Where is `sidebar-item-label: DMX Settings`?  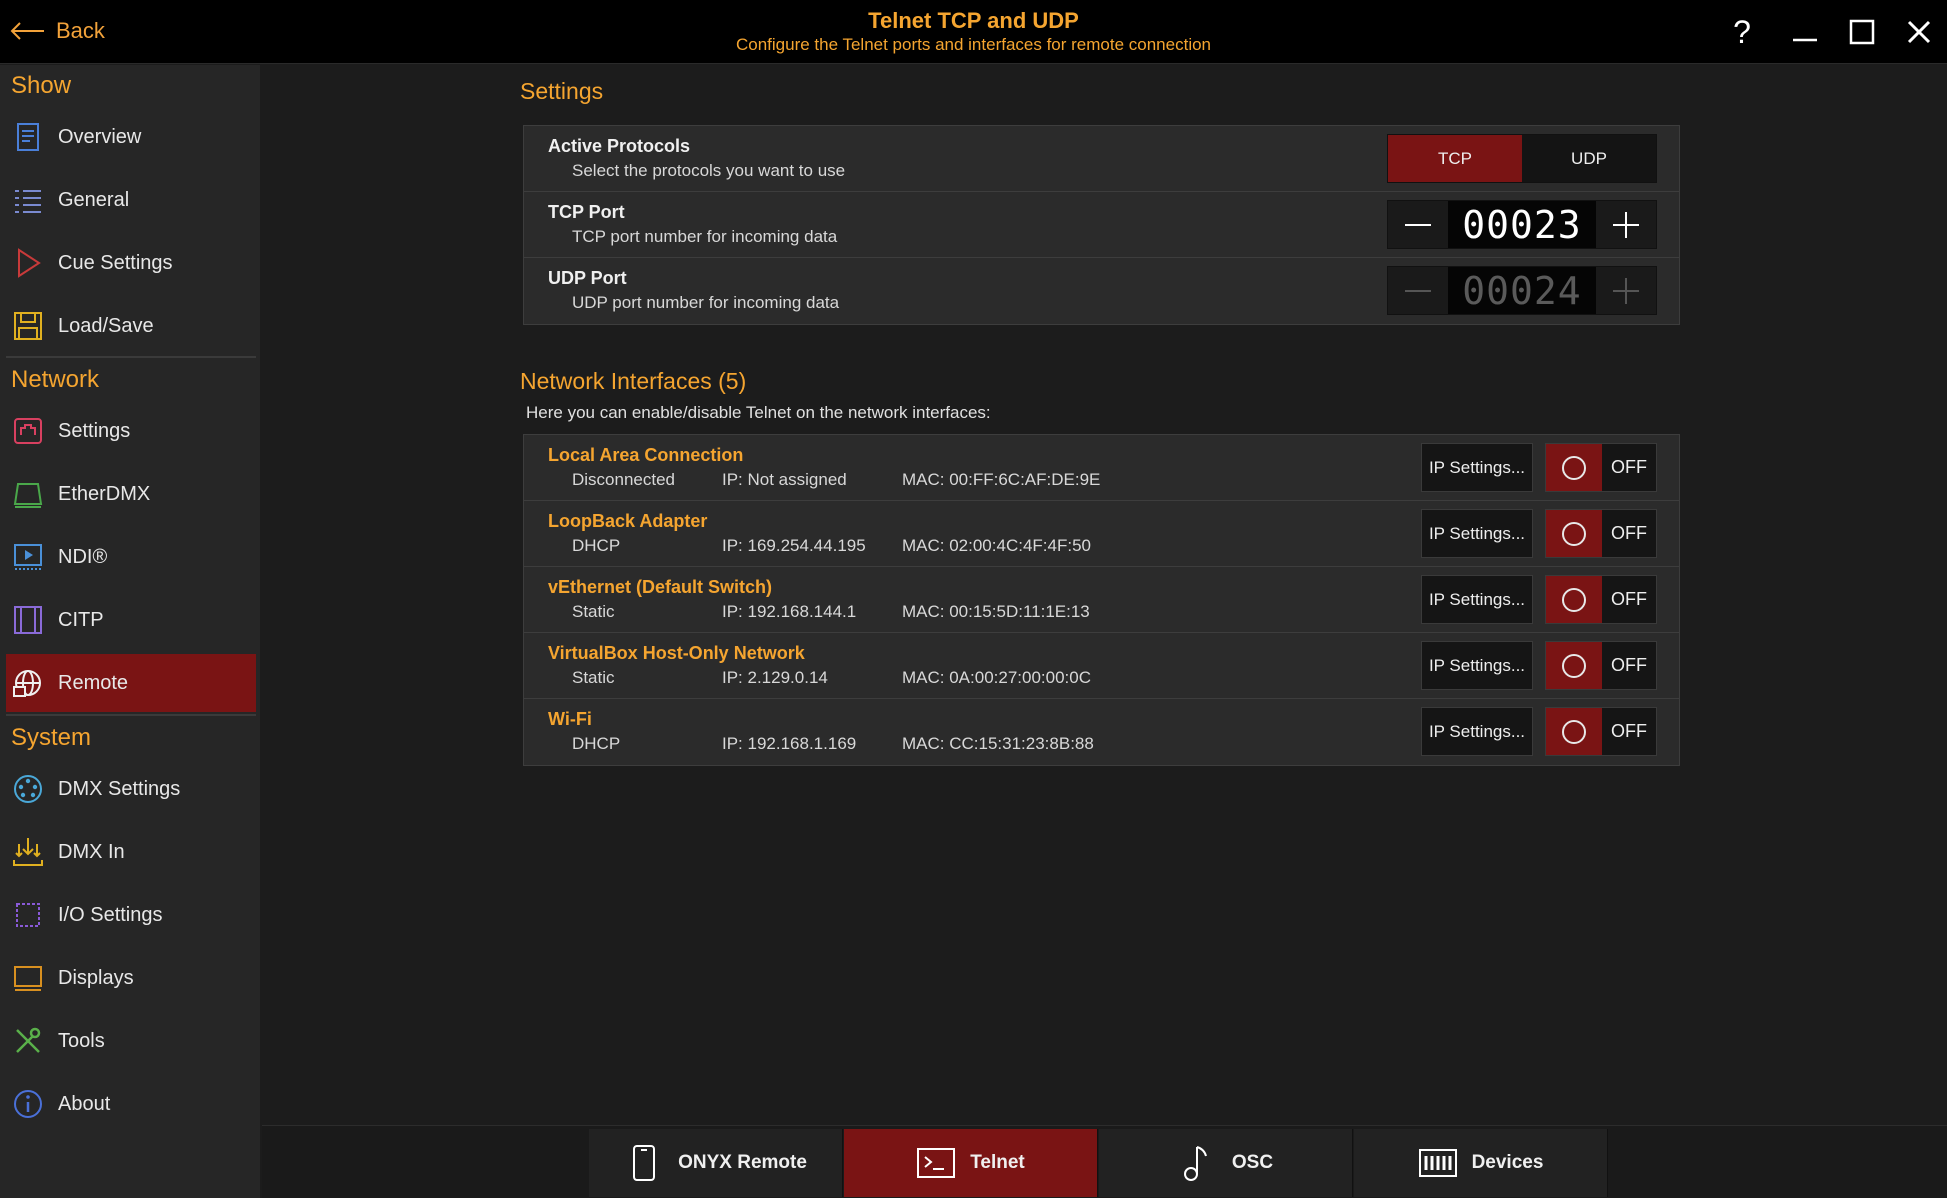 sidebar-item-label: DMX Settings is located at coordinates (119, 788).